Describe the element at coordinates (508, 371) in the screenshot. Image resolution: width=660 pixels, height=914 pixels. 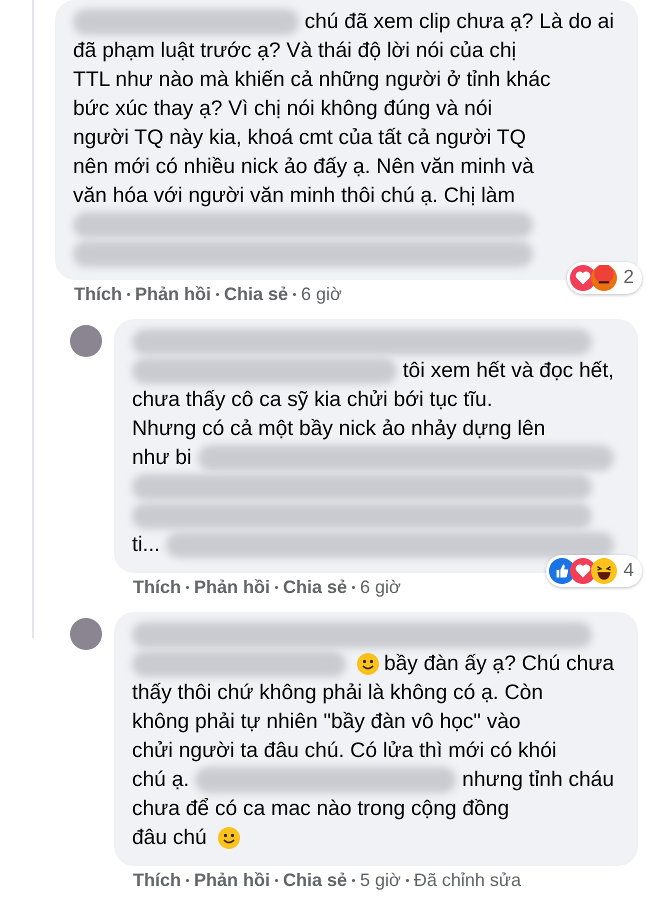
I see `comment-text: tôi xem hết và đọc hết,` at that location.